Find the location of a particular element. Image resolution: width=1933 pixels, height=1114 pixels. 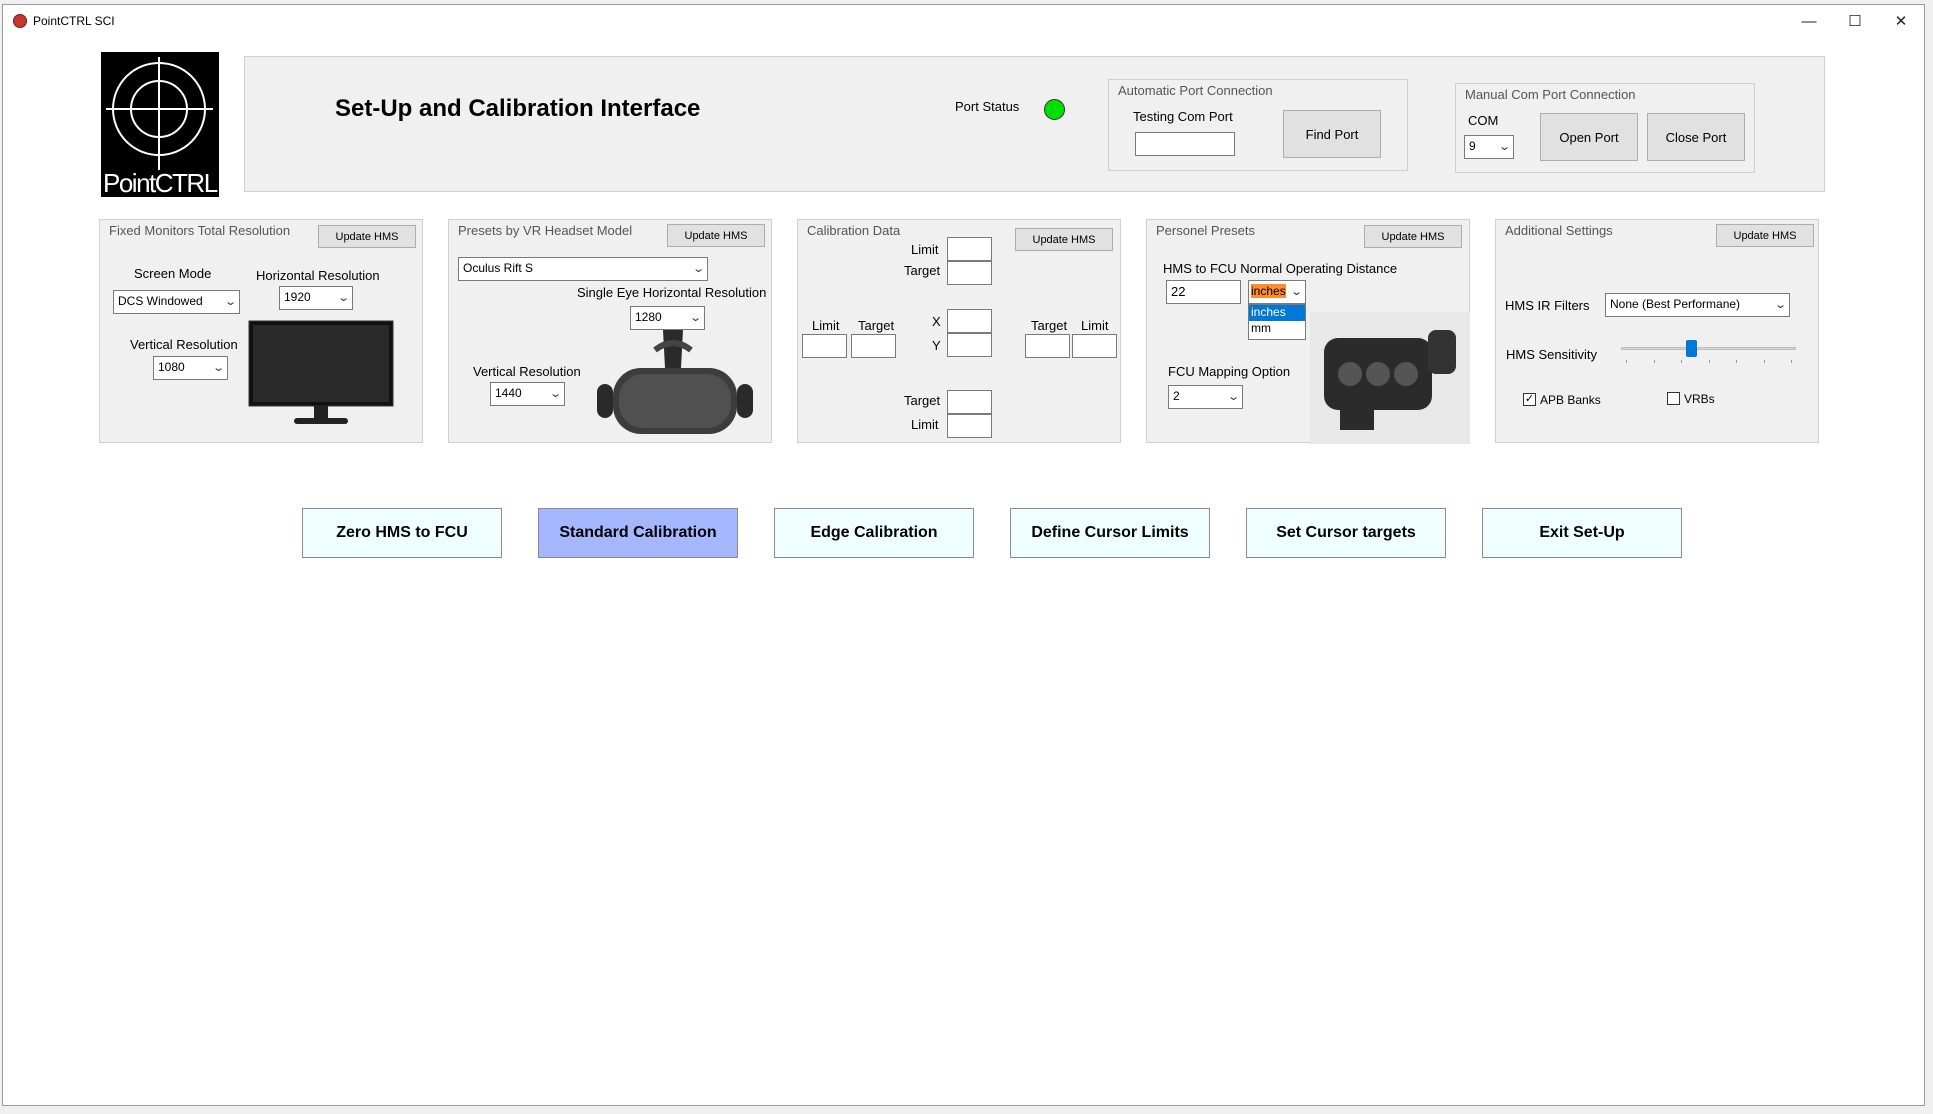

monitor-image is located at coordinates (321, 372).